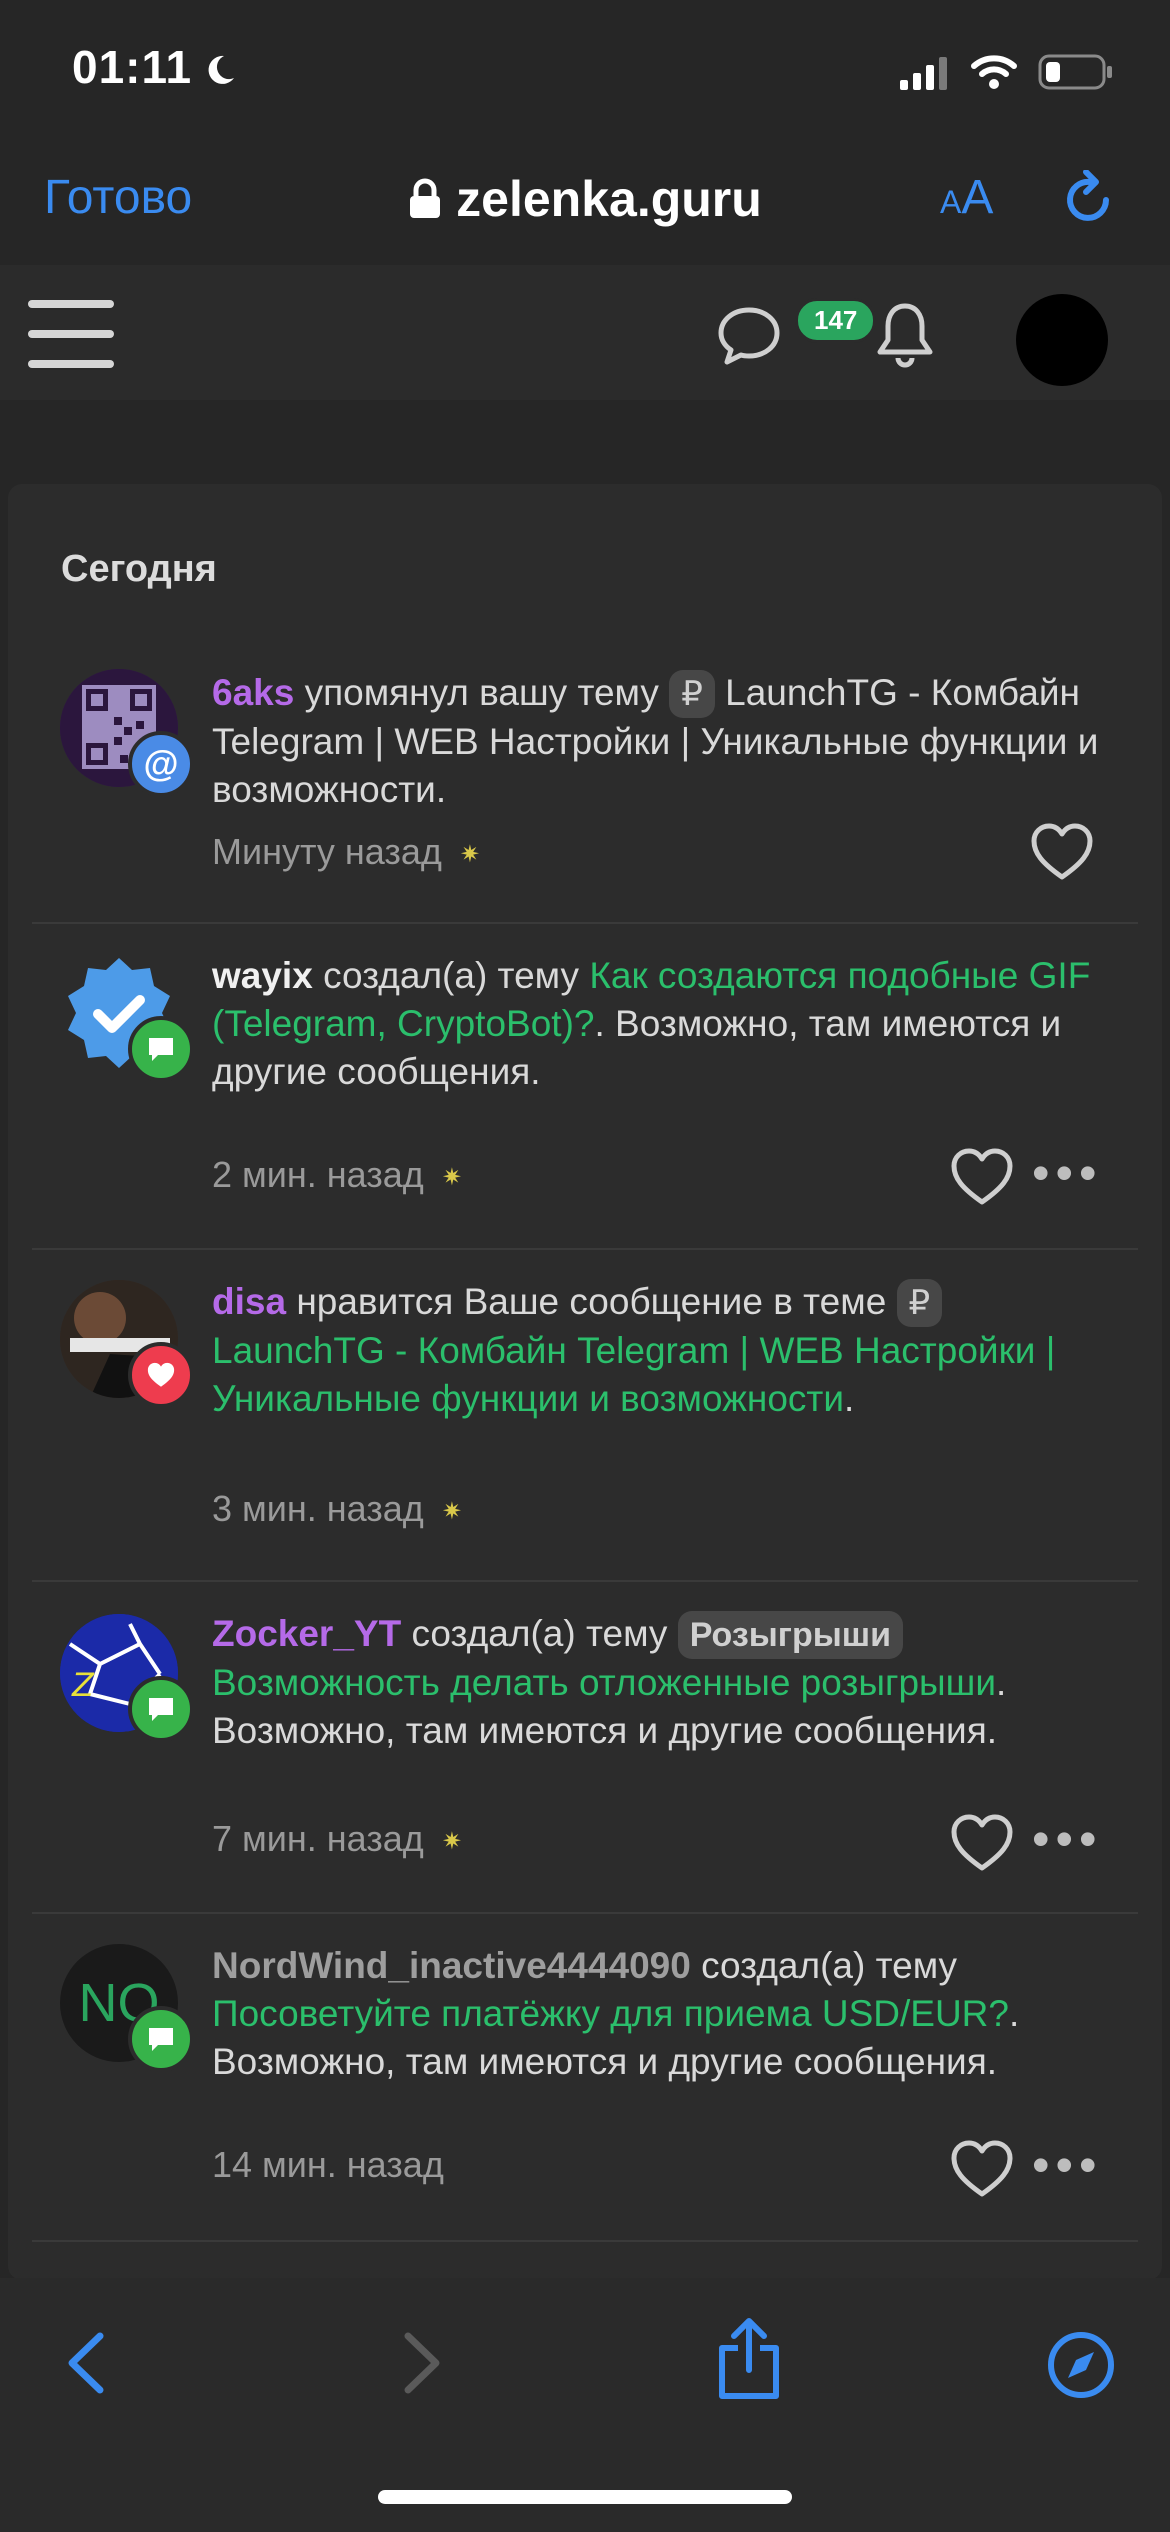  I want to click on username-link: 6aks, so click(253, 692).